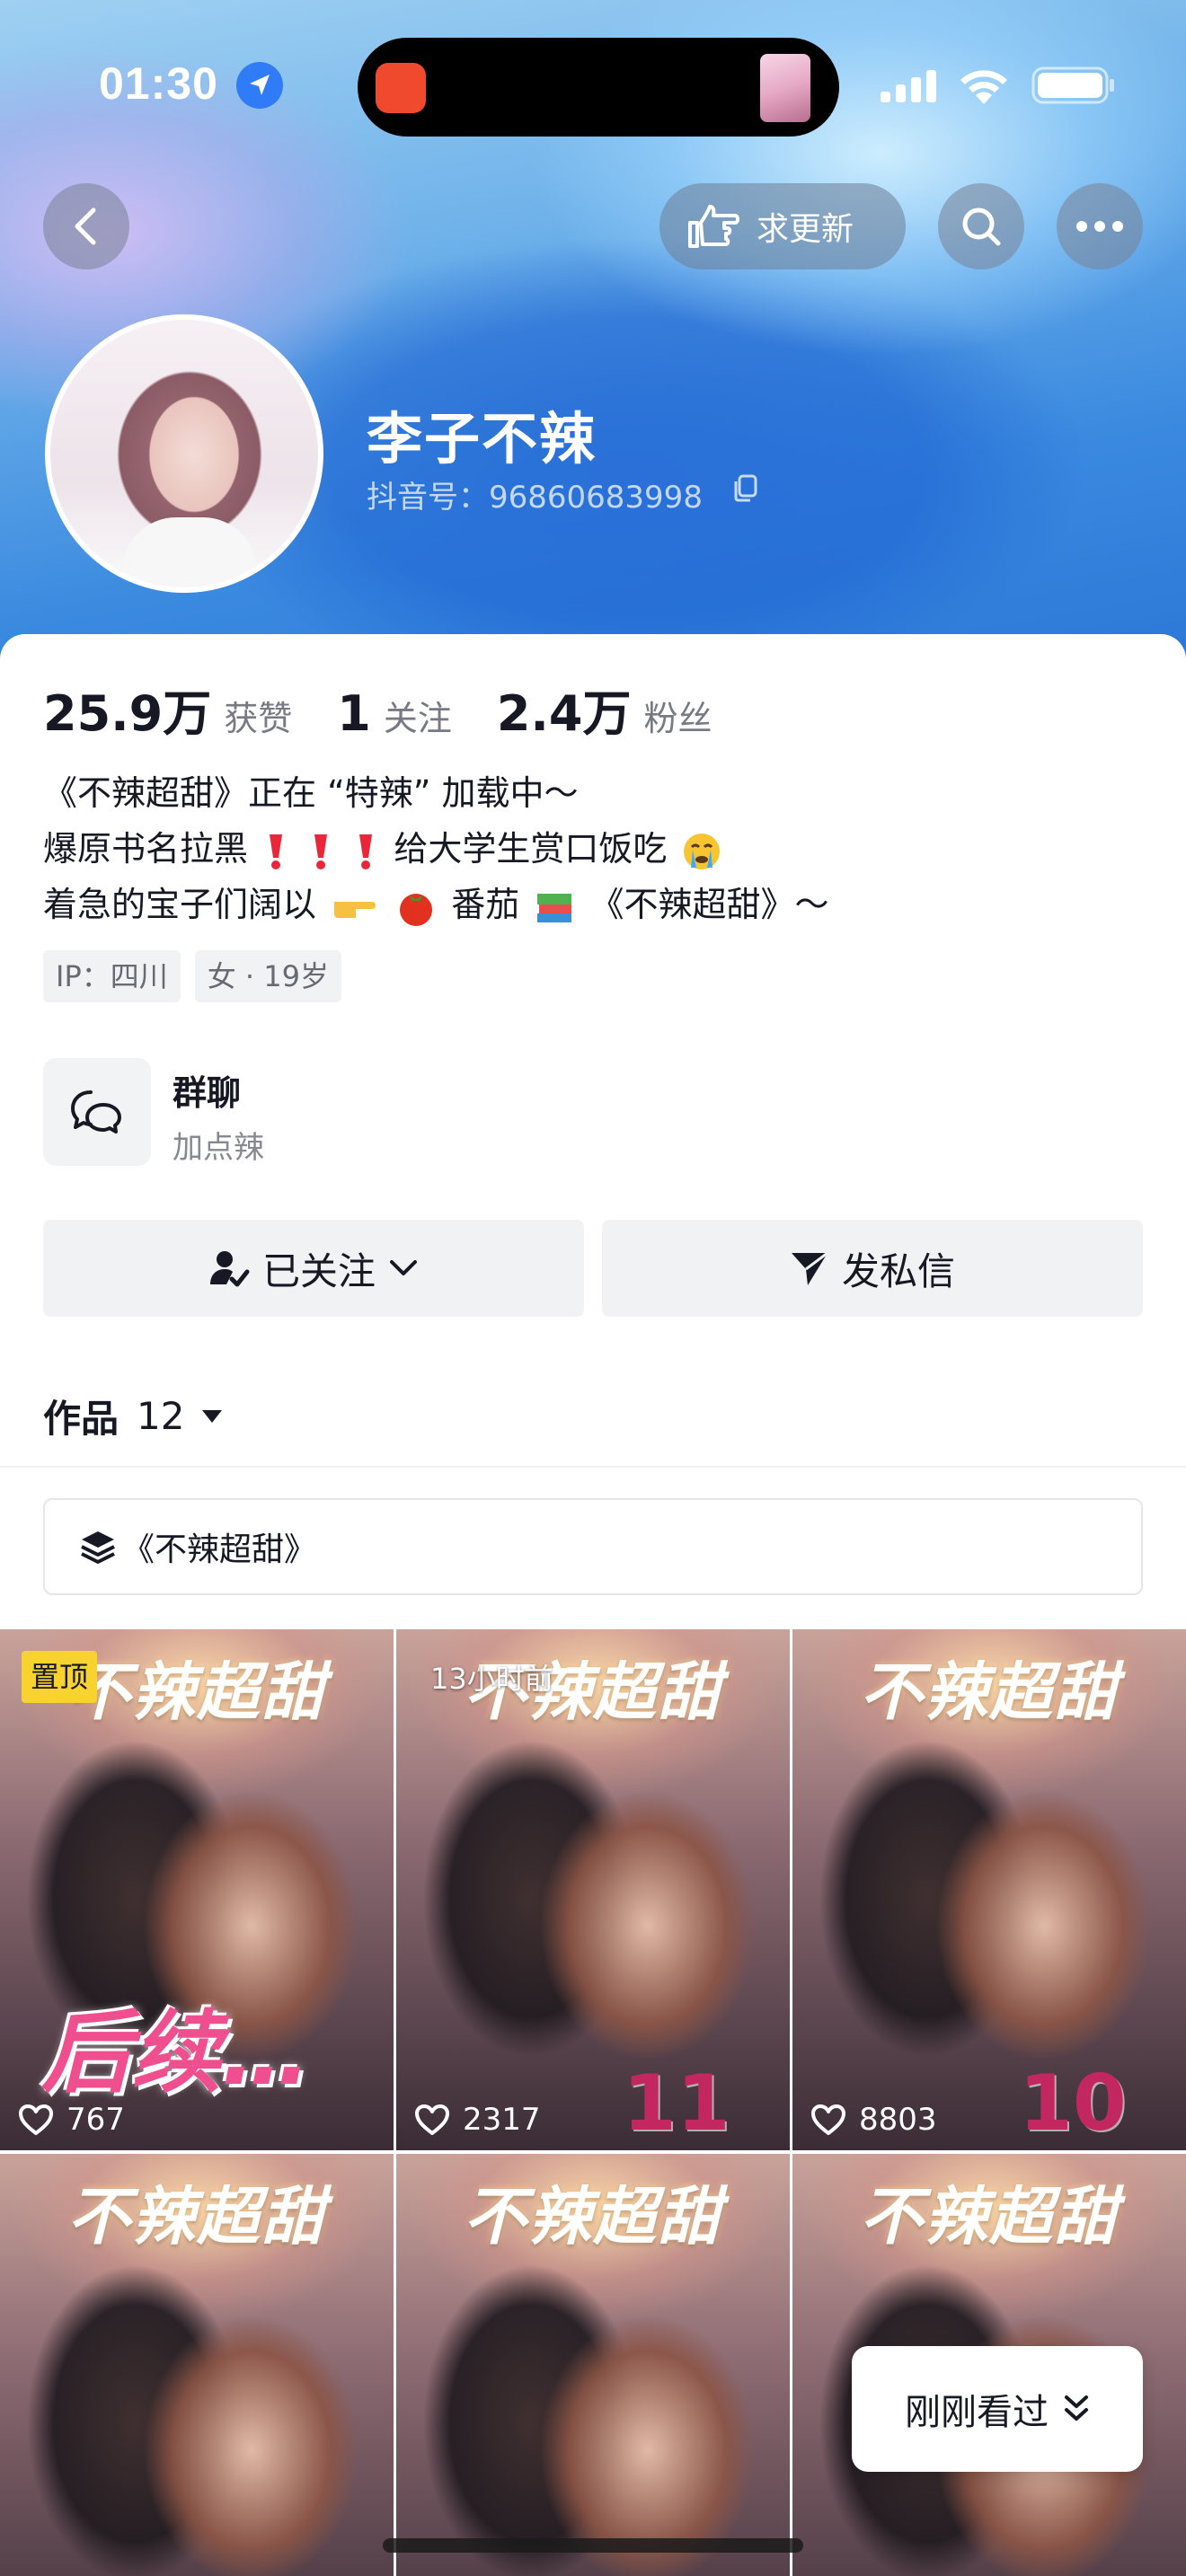 The image size is (1186, 2576). Describe the element at coordinates (81, 1419) in the screenshot. I see `works-label: 作品` at that location.